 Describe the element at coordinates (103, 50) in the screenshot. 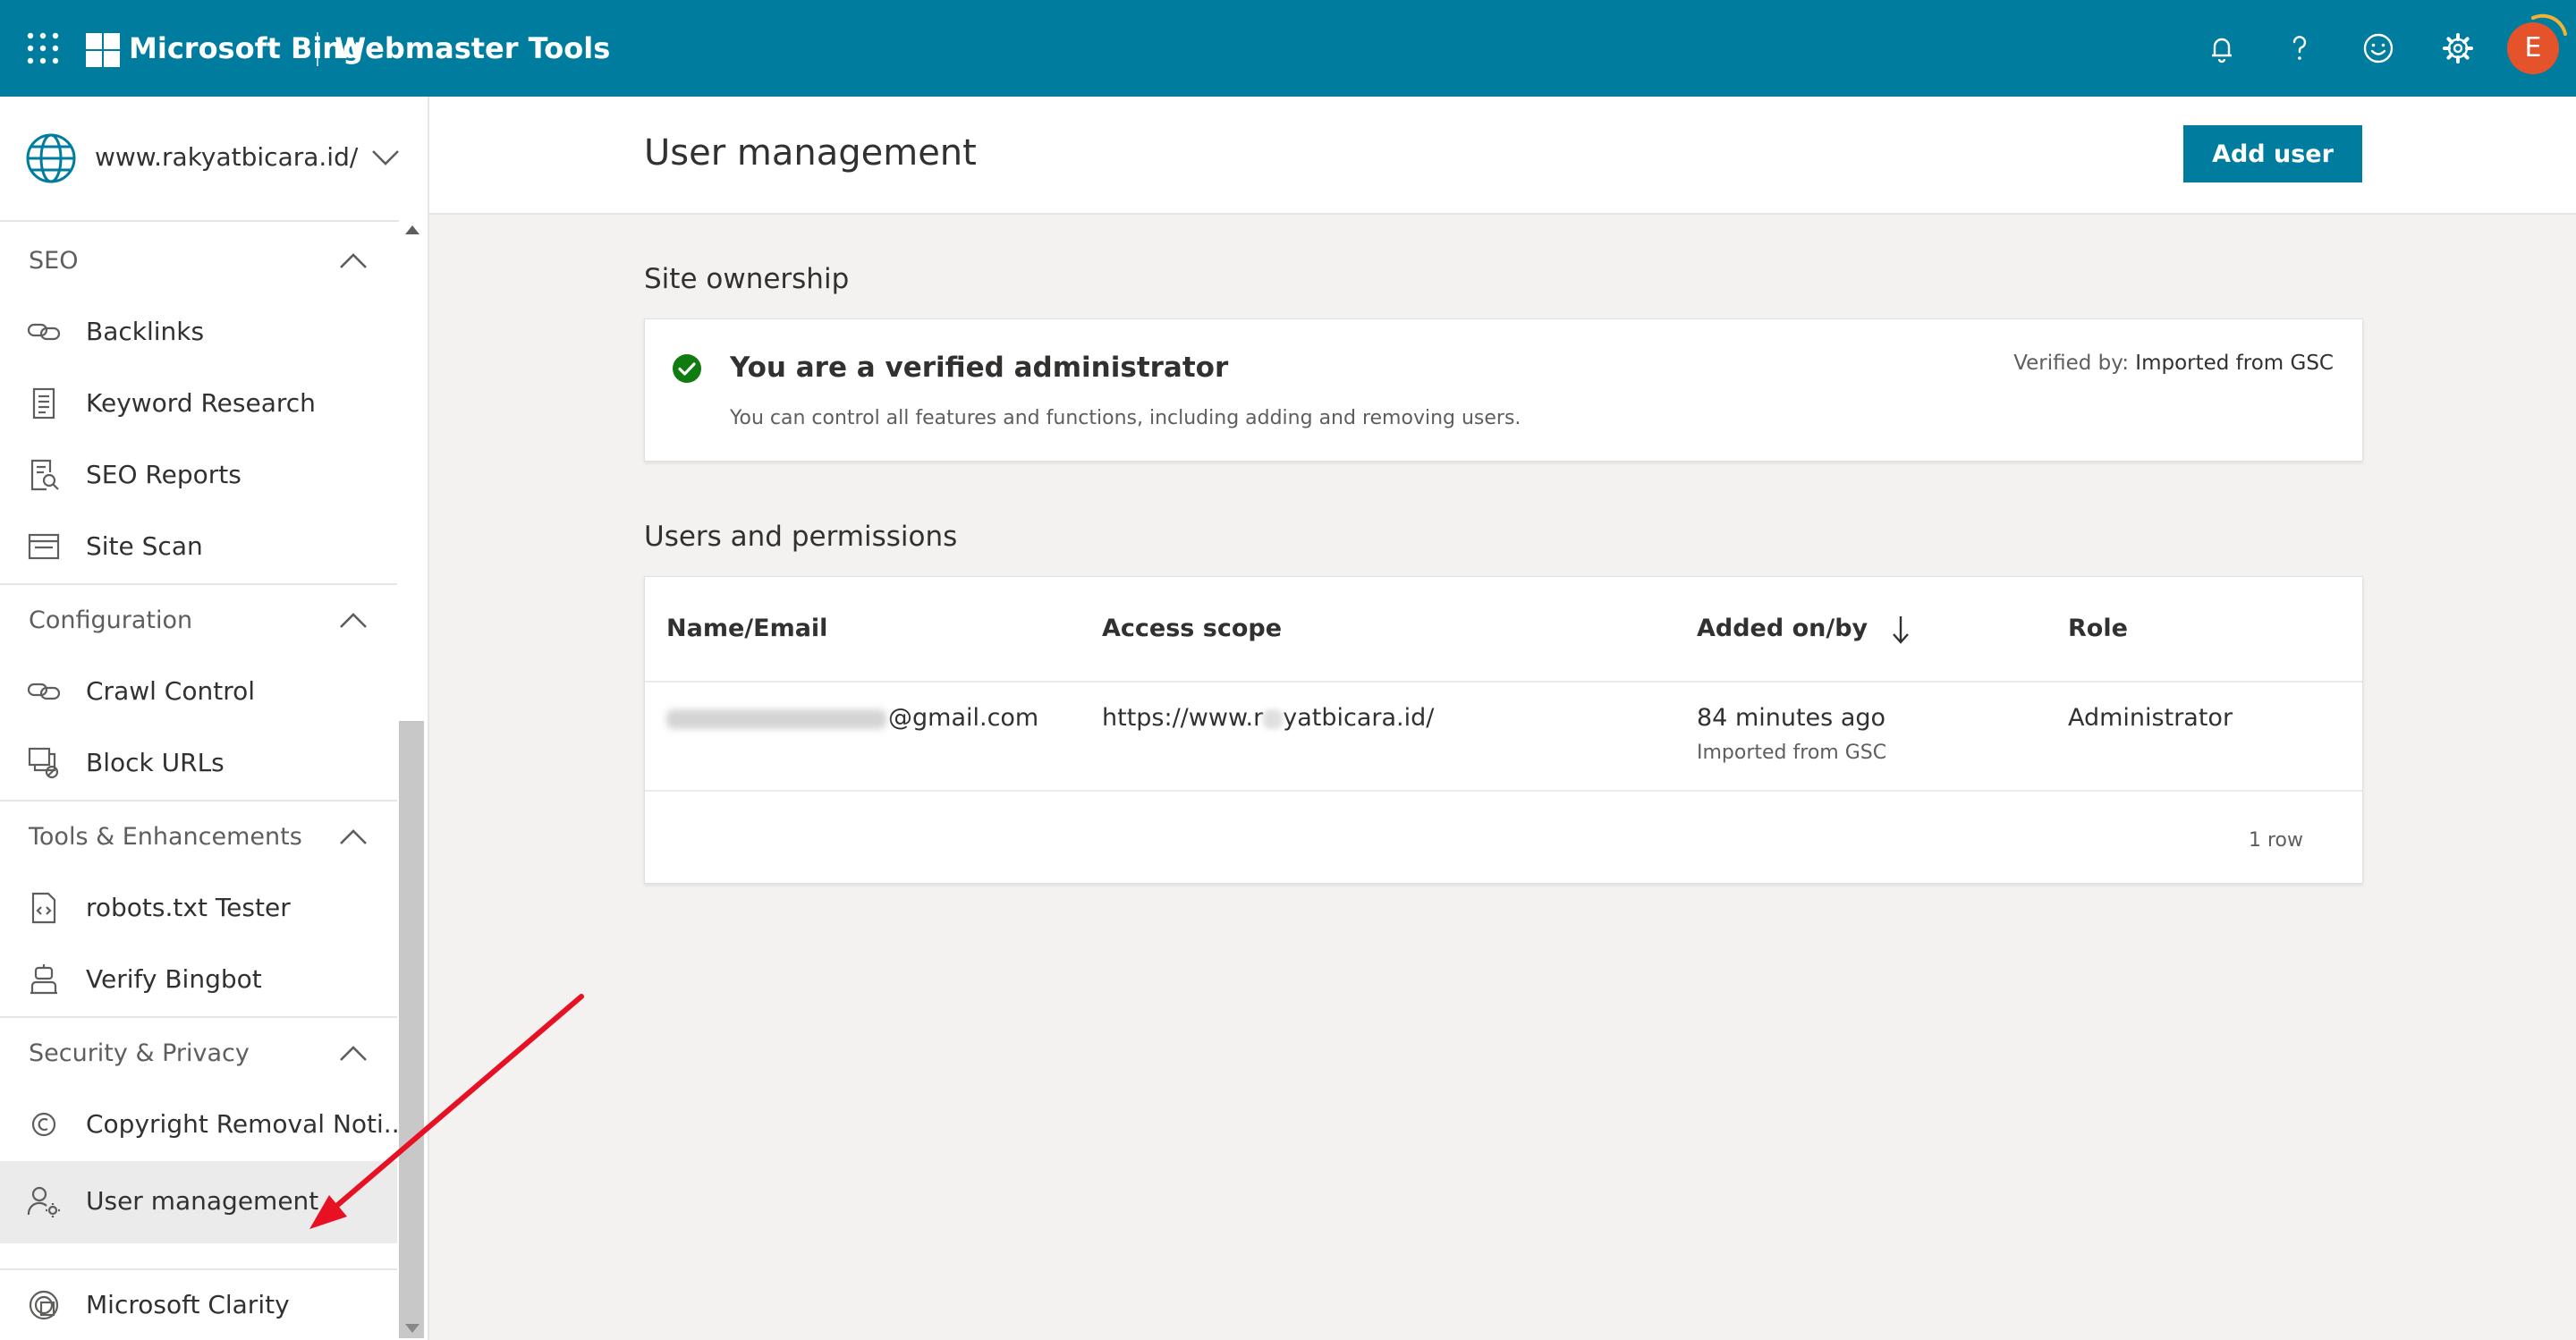

I see `microsoft-logo-icon` at that location.